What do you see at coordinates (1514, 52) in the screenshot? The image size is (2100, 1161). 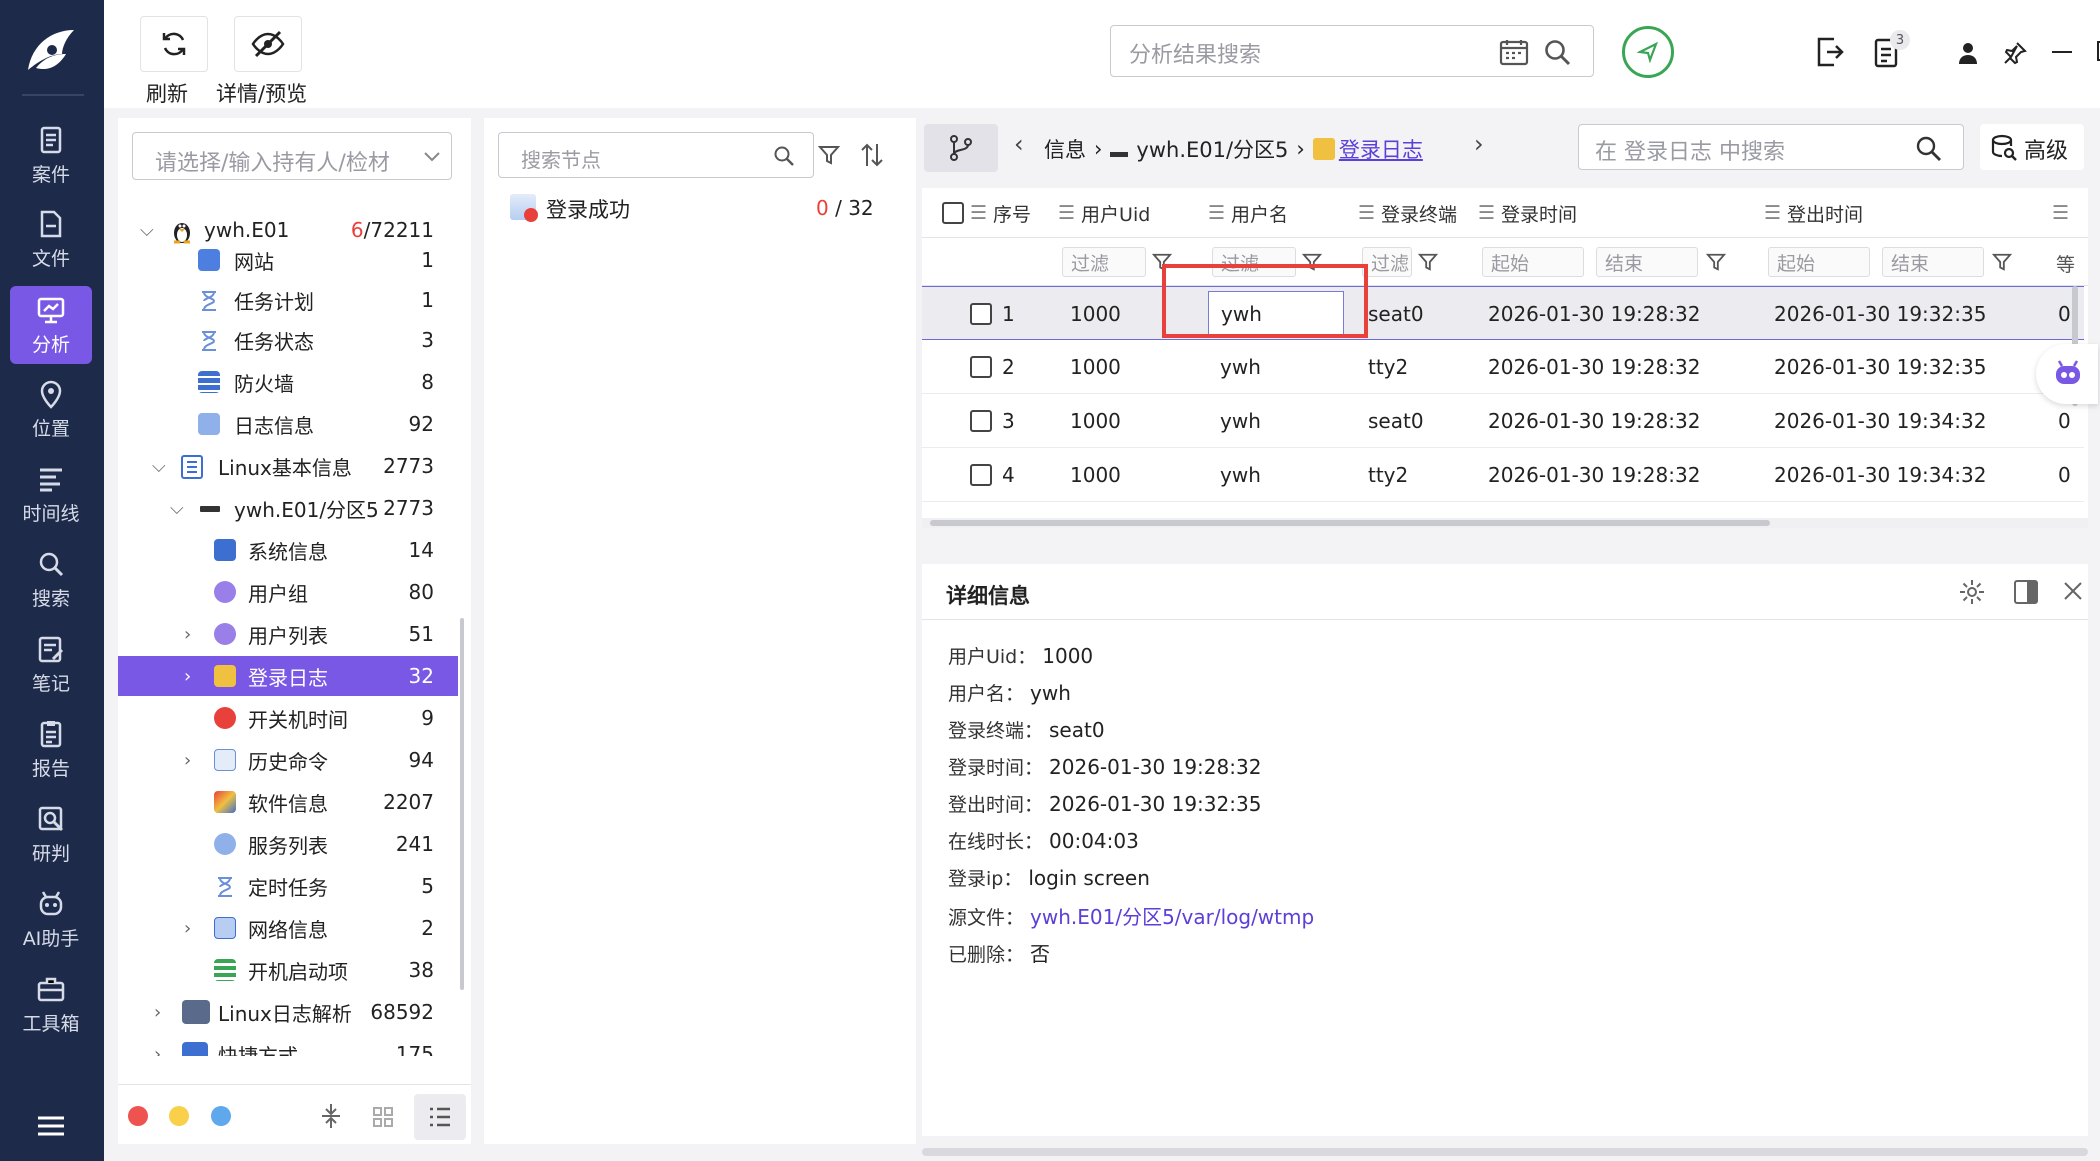 I see `calendar-icon` at bounding box center [1514, 52].